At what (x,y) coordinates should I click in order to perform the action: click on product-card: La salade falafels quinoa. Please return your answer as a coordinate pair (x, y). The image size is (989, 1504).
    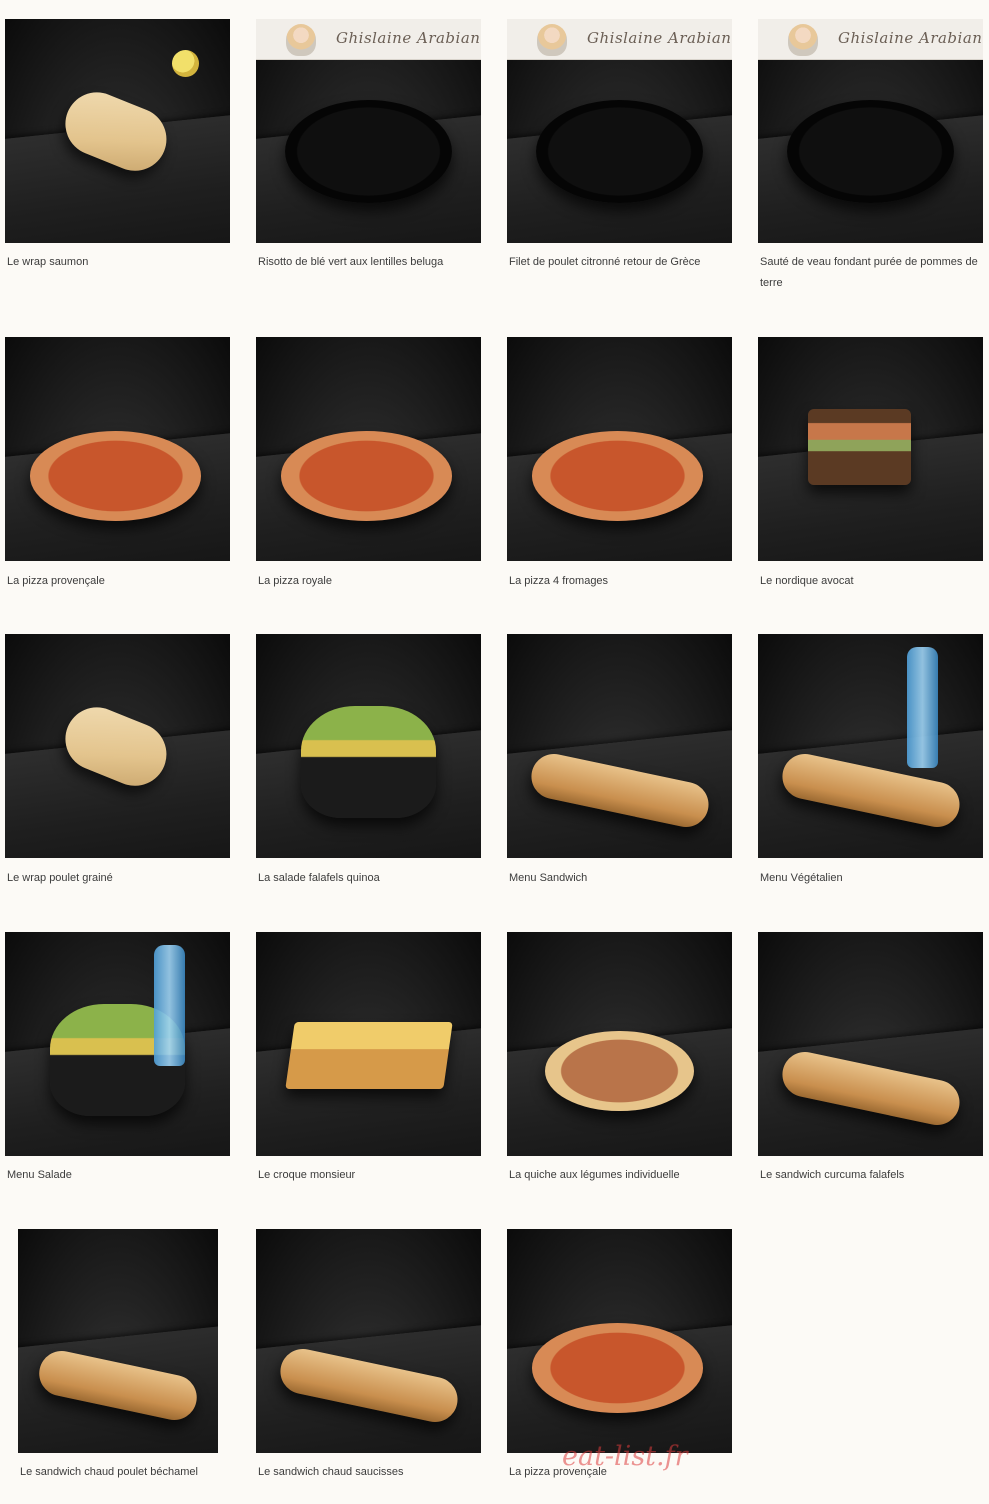
    Looking at the image, I should click on (368, 772).